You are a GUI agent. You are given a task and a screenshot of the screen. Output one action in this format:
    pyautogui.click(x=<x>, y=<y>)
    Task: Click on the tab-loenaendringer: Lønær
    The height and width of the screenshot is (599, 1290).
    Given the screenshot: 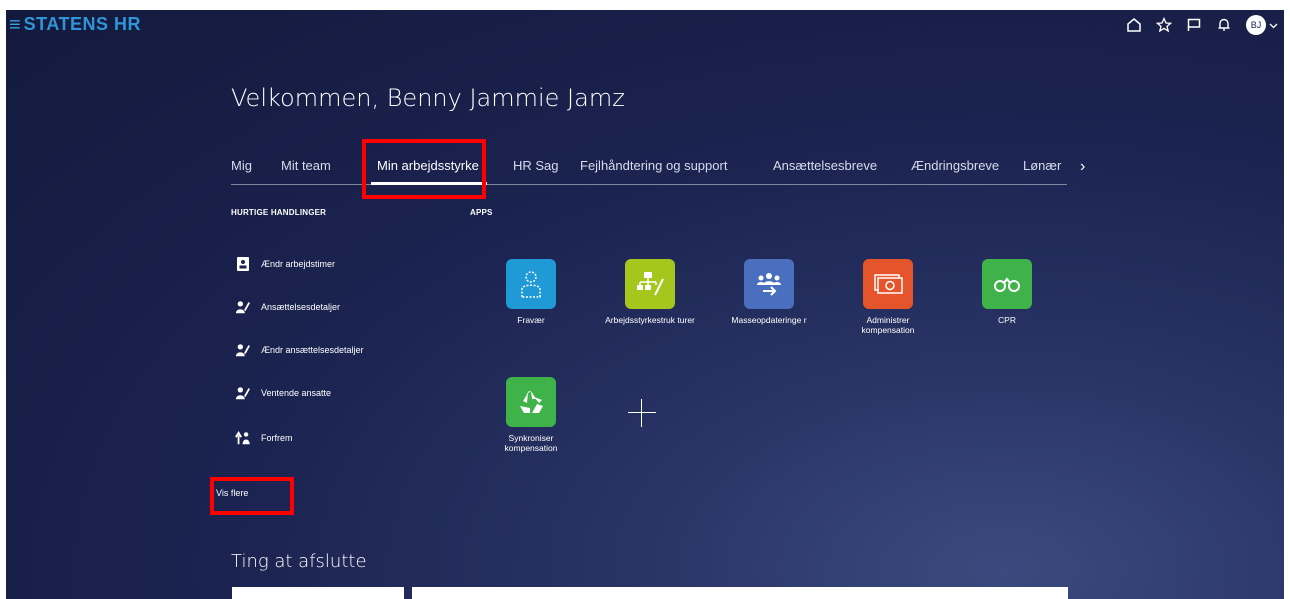 What is the action you would take?
    pyautogui.click(x=1042, y=165)
    